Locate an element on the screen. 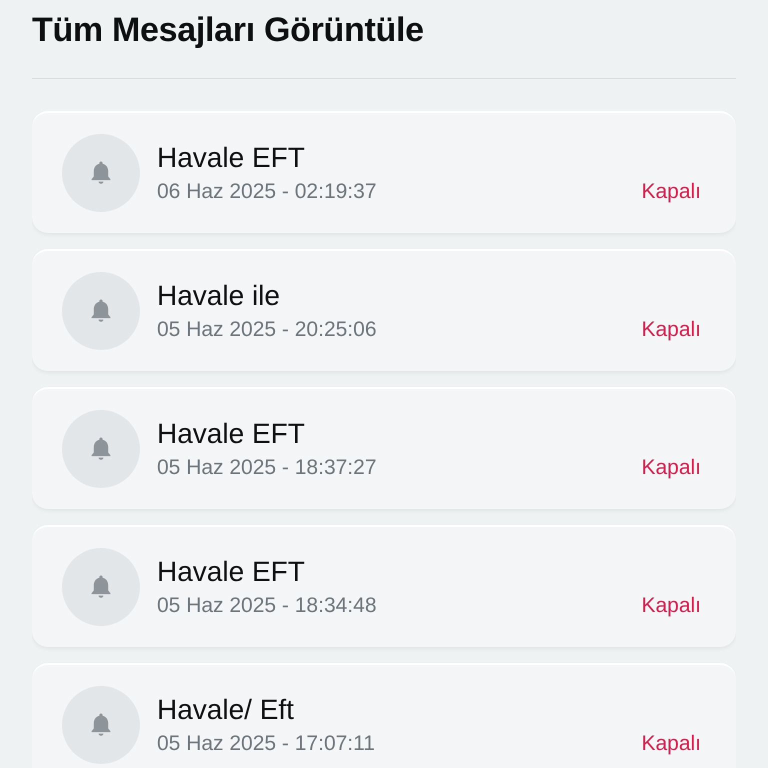 This screenshot has height=768, width=768. message-card: Havale EFT 05 Haz 2025 - 18:34:48 Kapalı is located at coordinates (384, 586).